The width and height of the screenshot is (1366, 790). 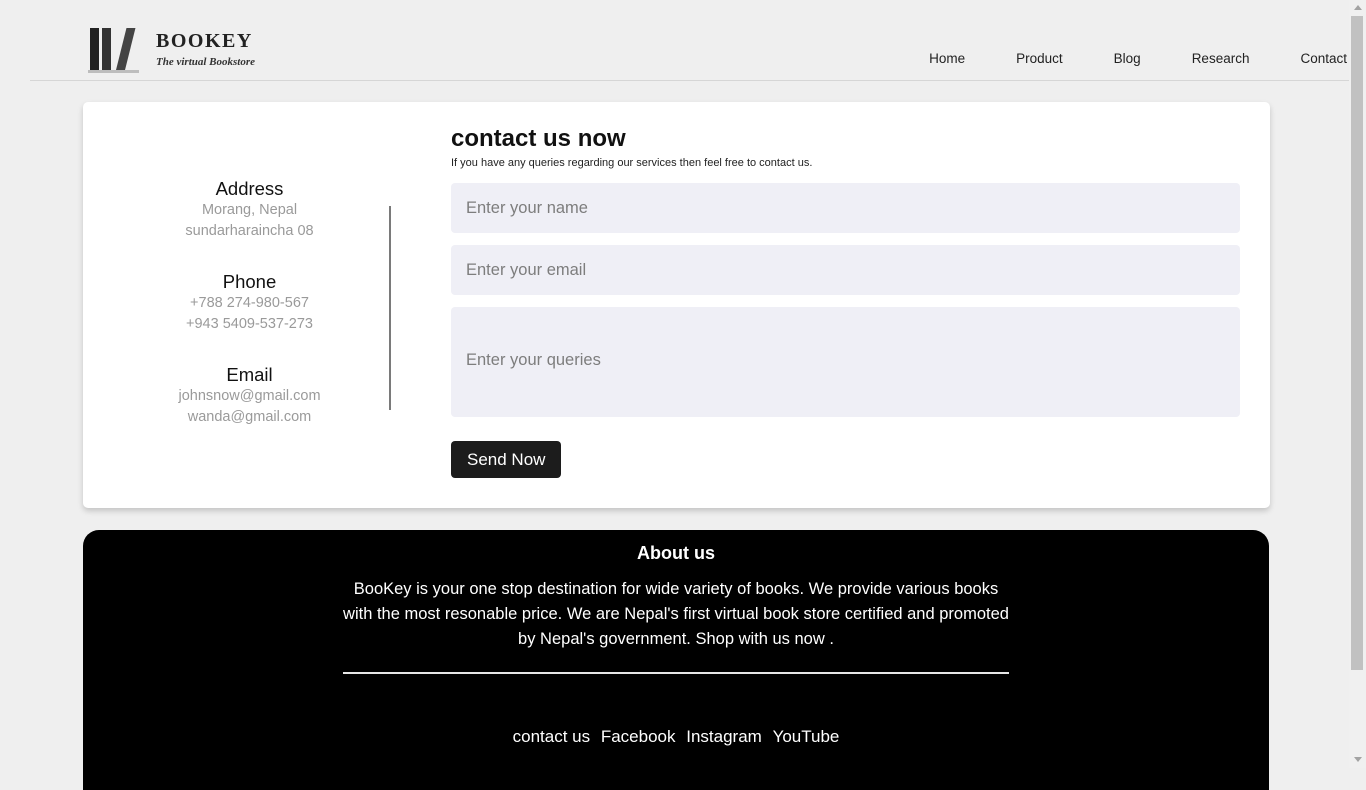 I want to click on send-now-button: Send Now, so click(x=506, y=459).